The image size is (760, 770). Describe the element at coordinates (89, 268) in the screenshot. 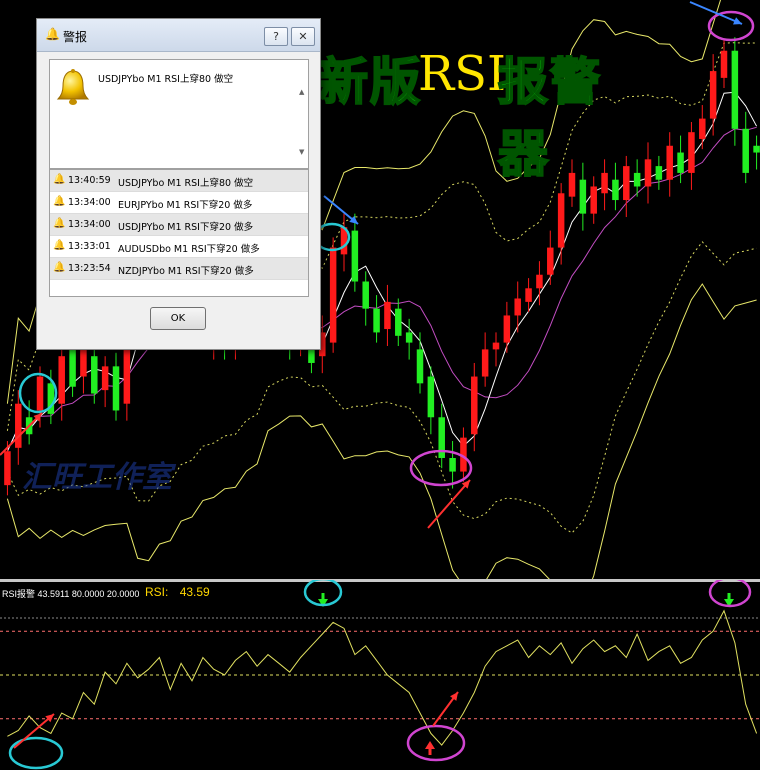

I see `alert-time: 13:23:54` at that location.